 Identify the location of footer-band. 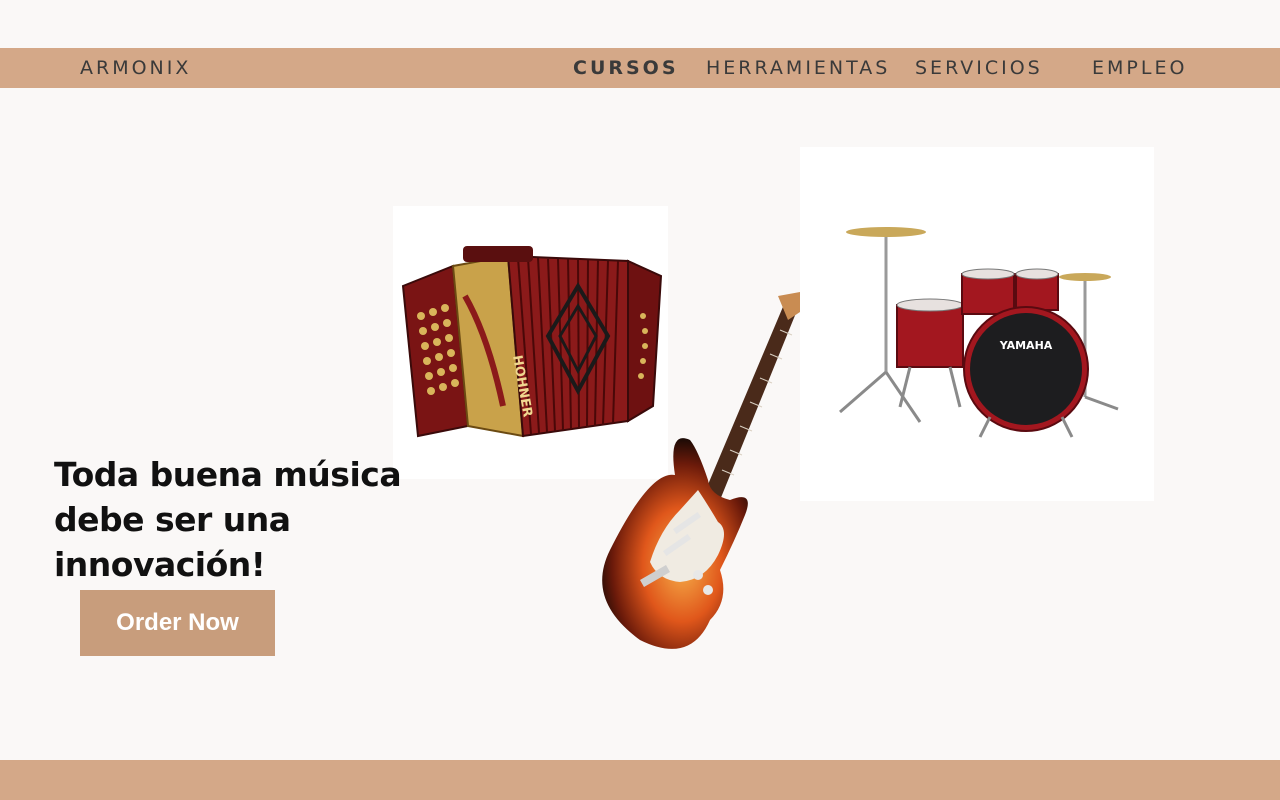
(640, 780).